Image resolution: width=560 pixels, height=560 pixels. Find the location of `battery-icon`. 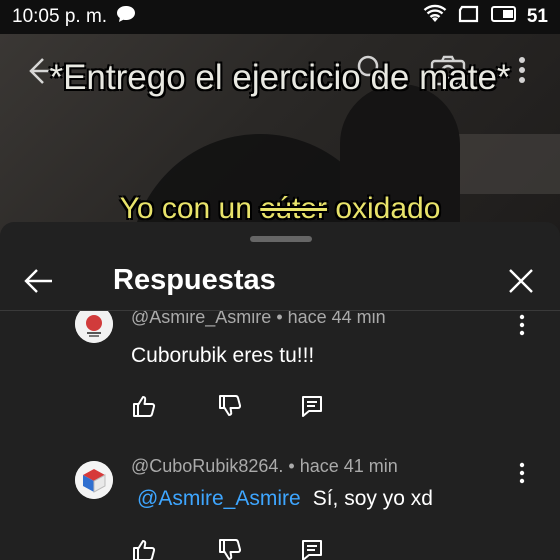

battery-icon is located at coordinates (503, 17).